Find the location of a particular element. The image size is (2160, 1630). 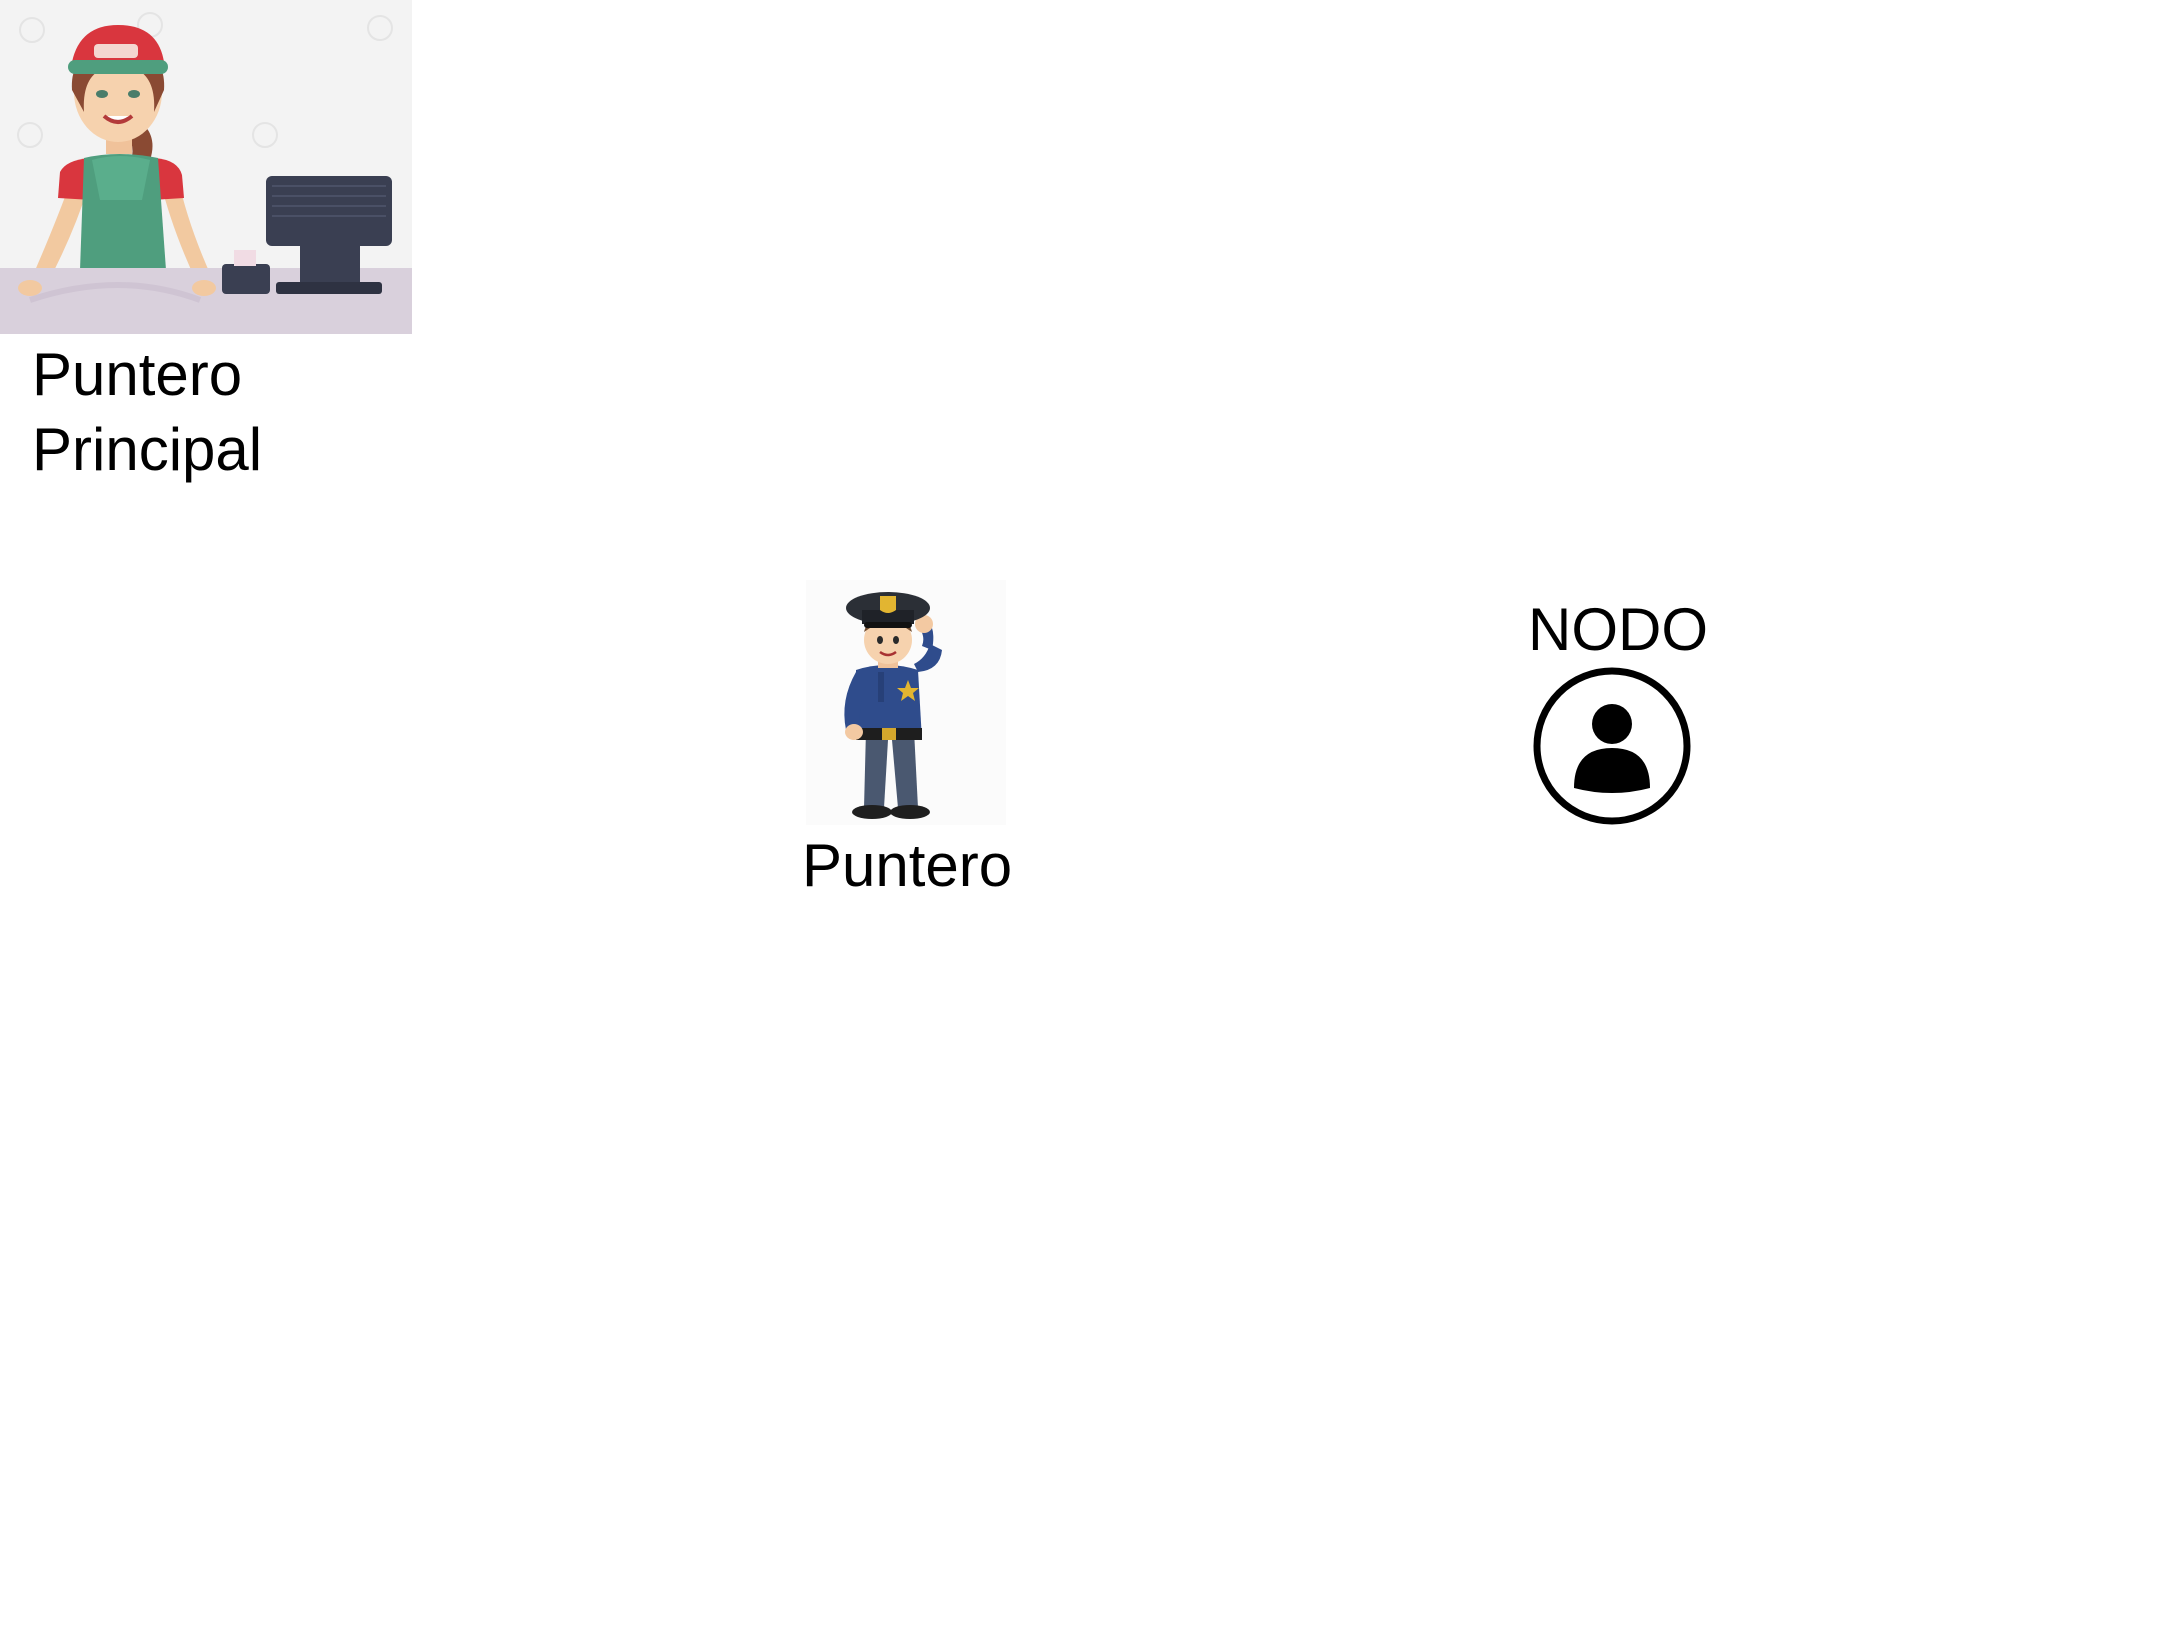

puntero-principal-label-line1: Puntero is located at coordinates (137, 374).